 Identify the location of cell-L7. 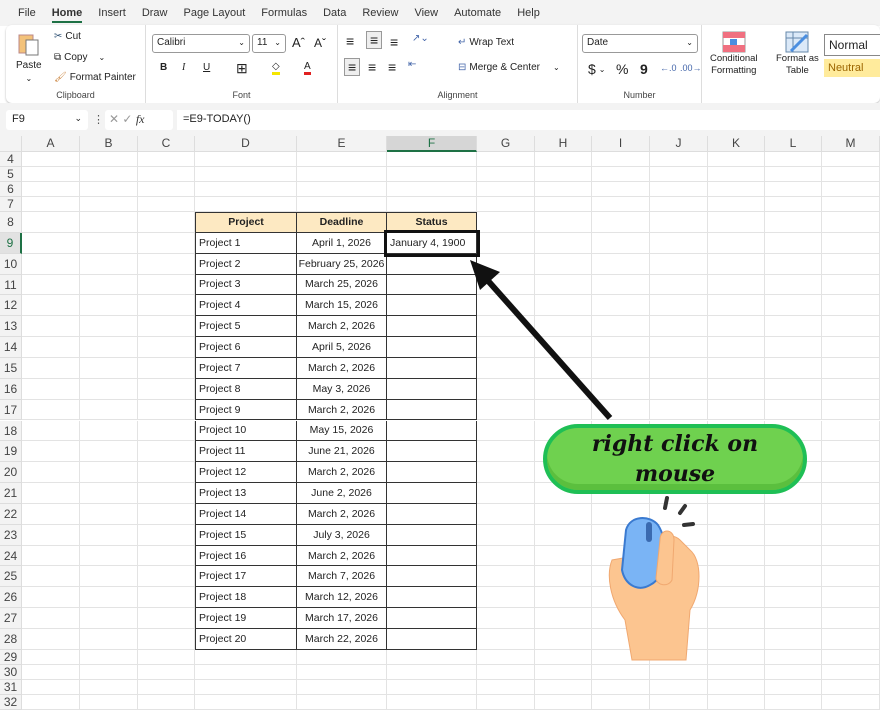
(793, 204).